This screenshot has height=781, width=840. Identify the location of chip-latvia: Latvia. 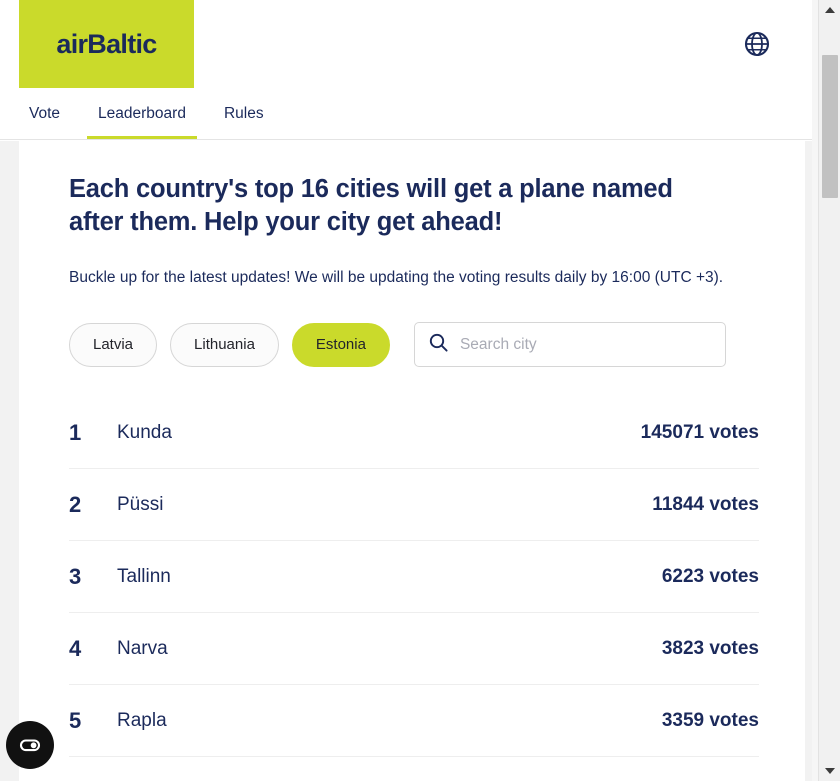
(113, 344).